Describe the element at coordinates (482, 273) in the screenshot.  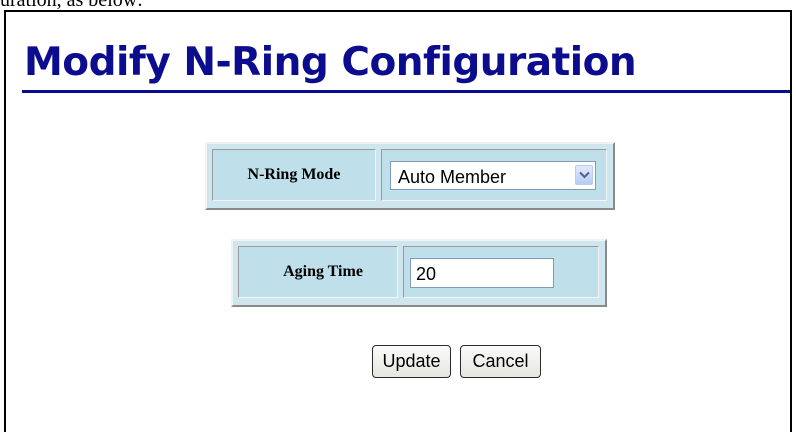
I see `aging-time-input: 20` at that location.